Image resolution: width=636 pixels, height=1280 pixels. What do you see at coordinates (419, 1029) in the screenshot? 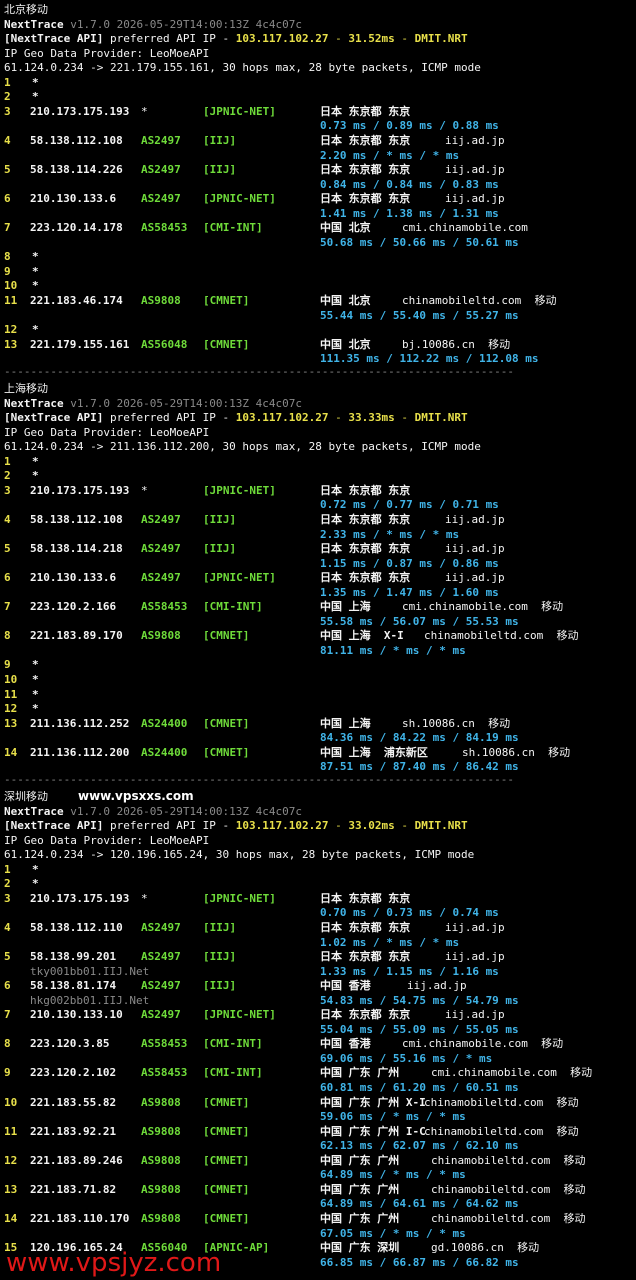
I see `hop-rtt: 55.04 ms / 55.09 ms / 55.05 ms` at bounding box center [419, 1029].